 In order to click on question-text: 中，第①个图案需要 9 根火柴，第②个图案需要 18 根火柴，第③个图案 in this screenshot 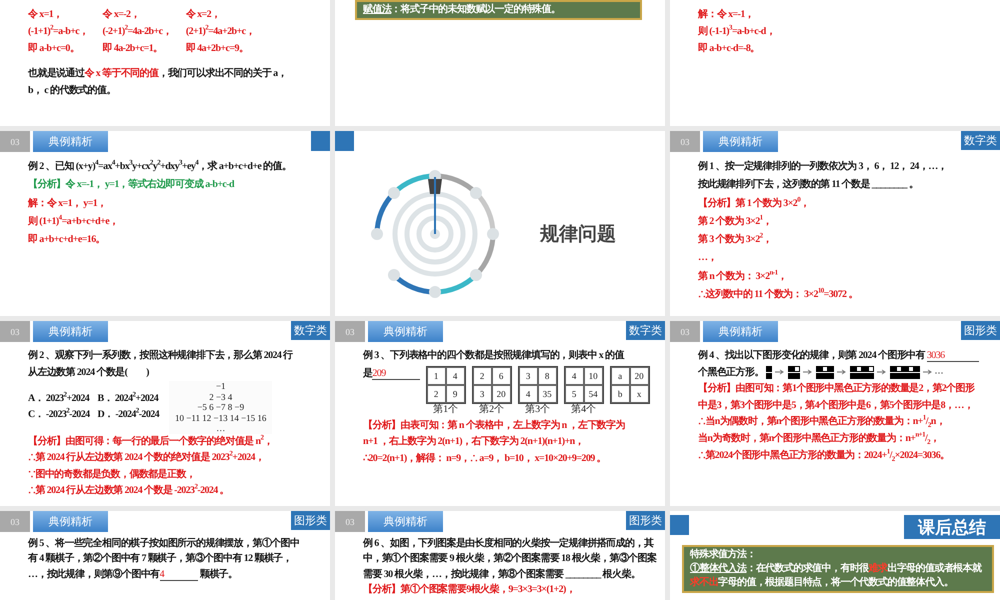, I will do `click(510, 558)`.